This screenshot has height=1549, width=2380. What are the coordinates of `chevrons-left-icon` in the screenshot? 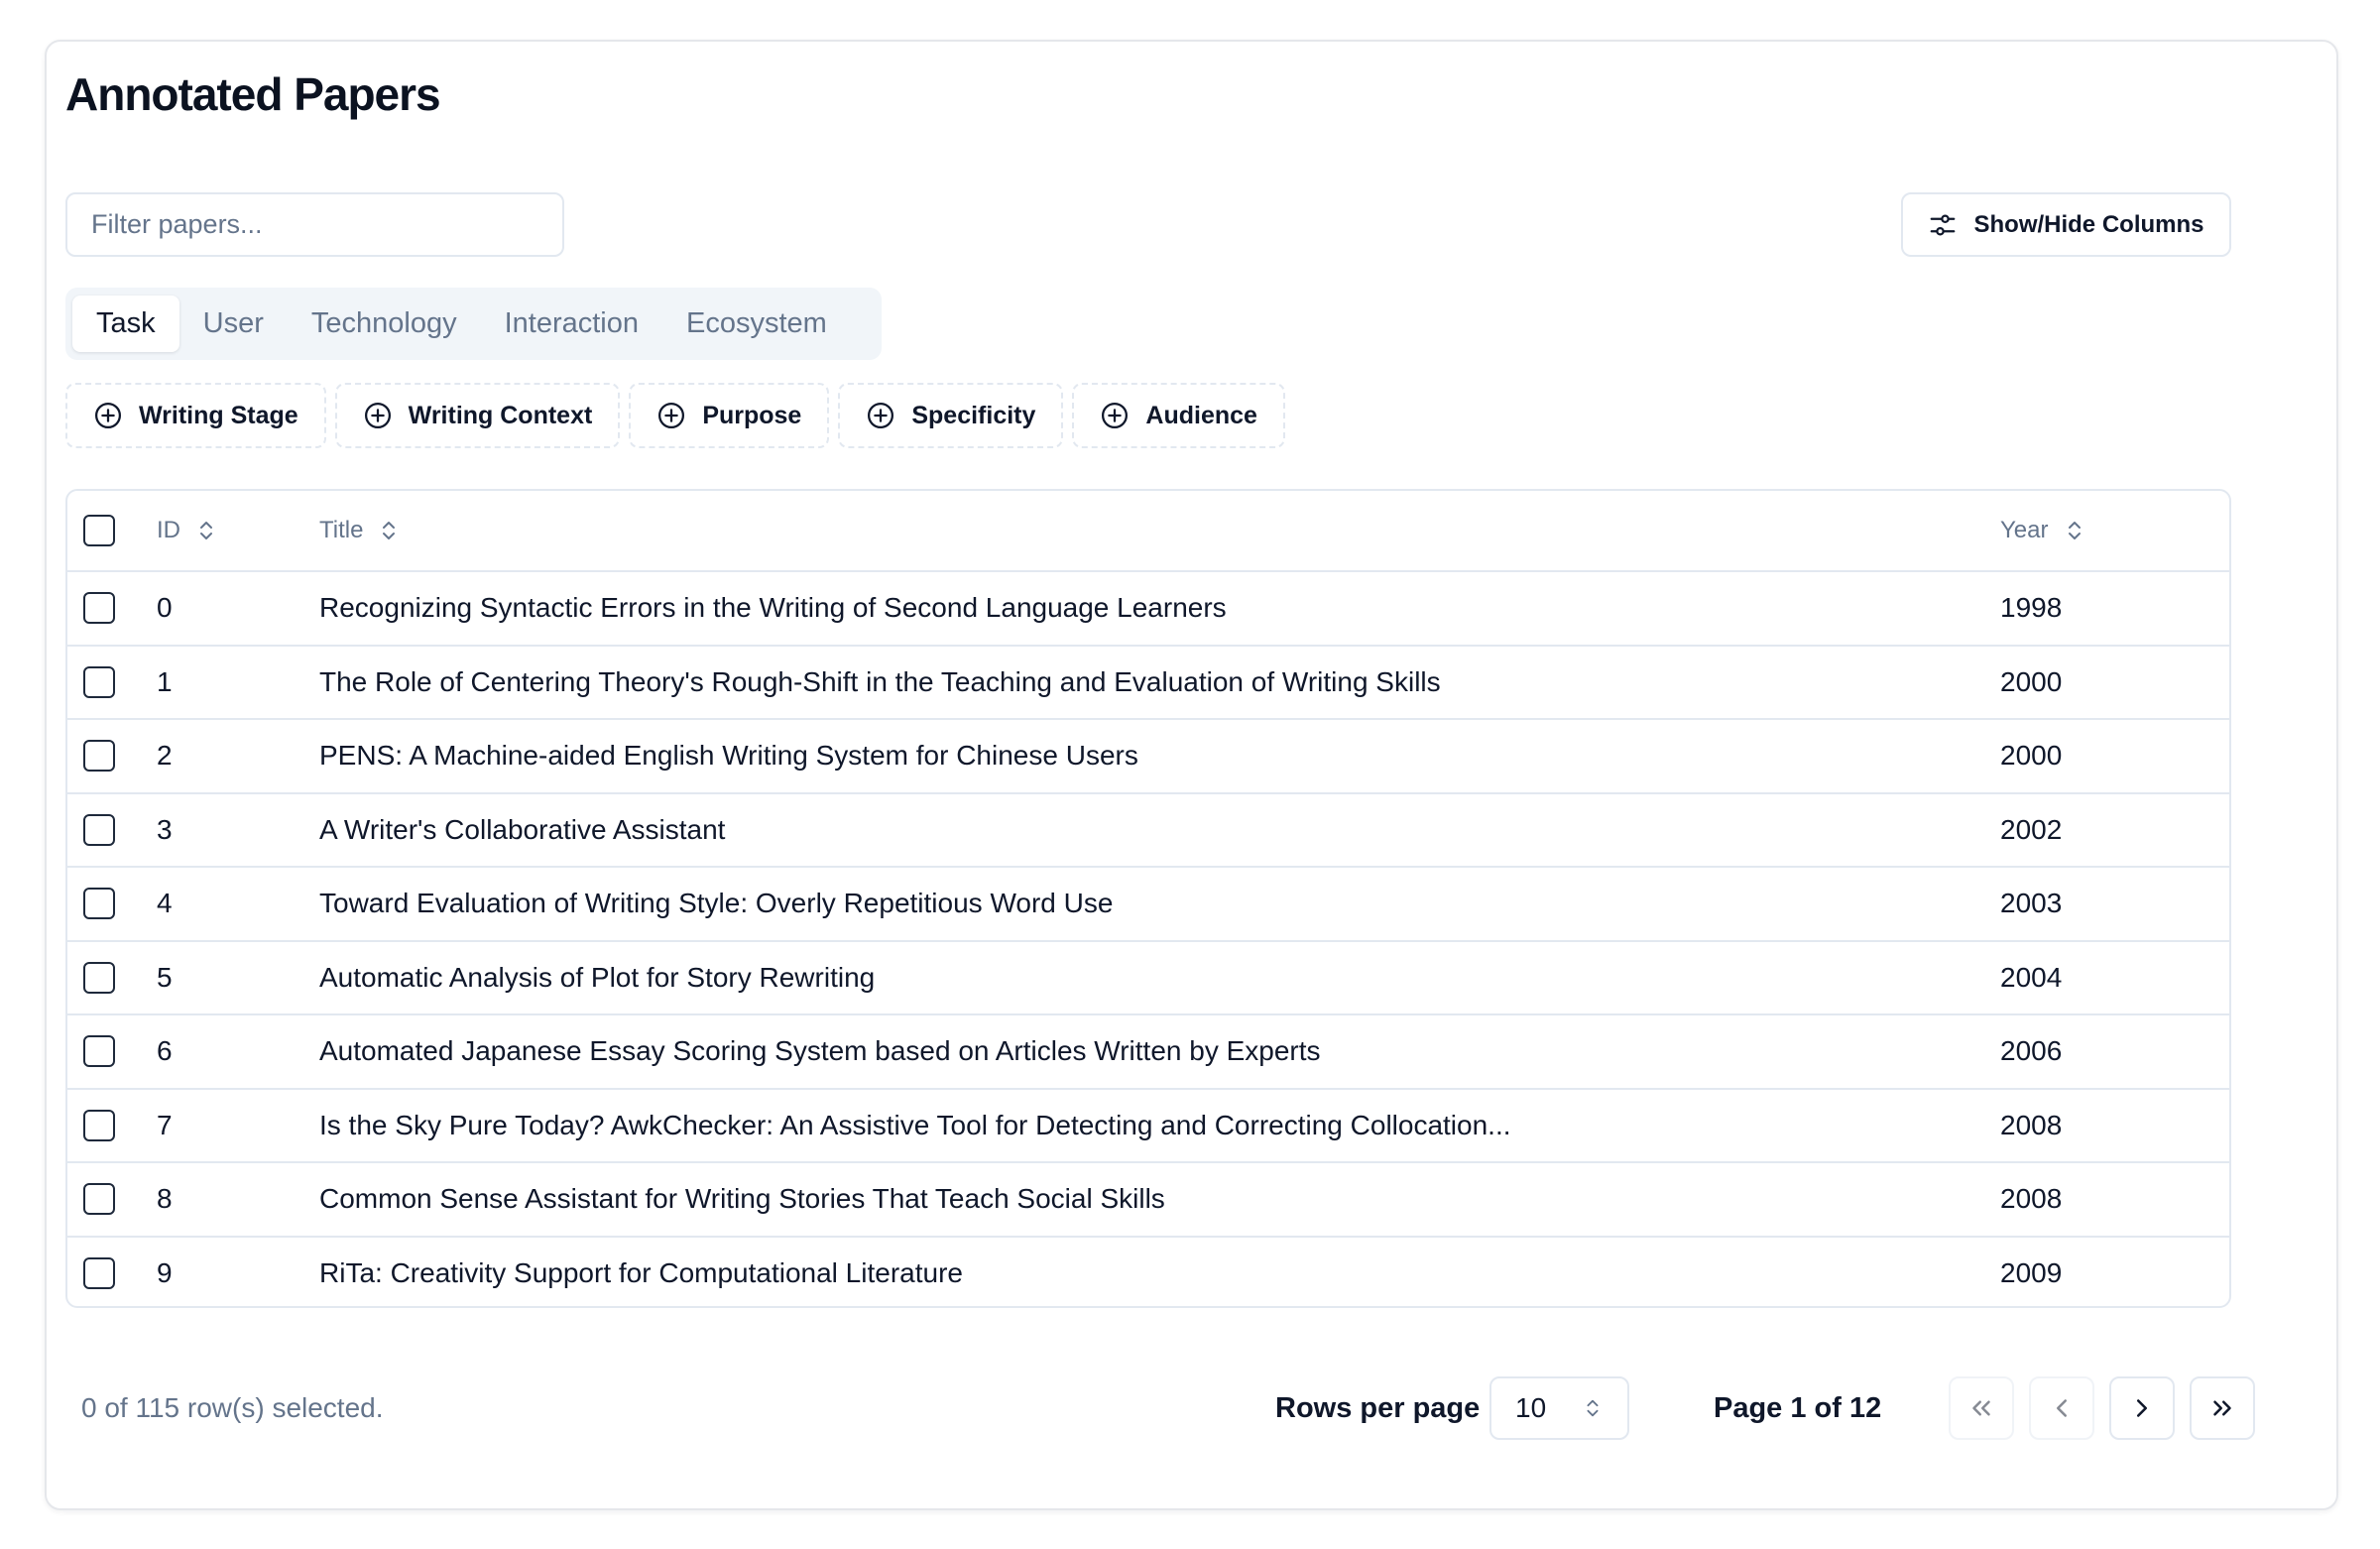 It's located at (1981, 1408).